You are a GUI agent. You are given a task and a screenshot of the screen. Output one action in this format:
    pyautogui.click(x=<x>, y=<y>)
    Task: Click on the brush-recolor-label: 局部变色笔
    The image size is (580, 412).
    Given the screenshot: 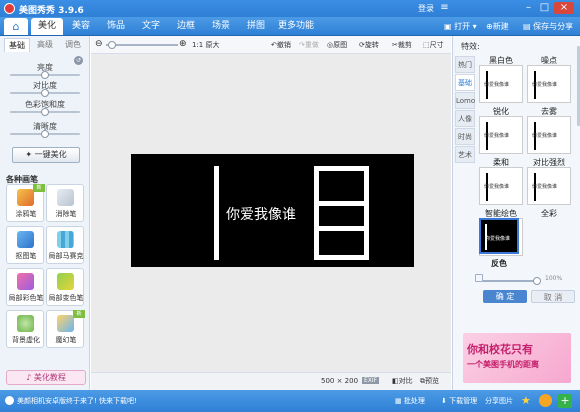 What is the action you would take?
    pyautogui.click(x=66, y=298)
    